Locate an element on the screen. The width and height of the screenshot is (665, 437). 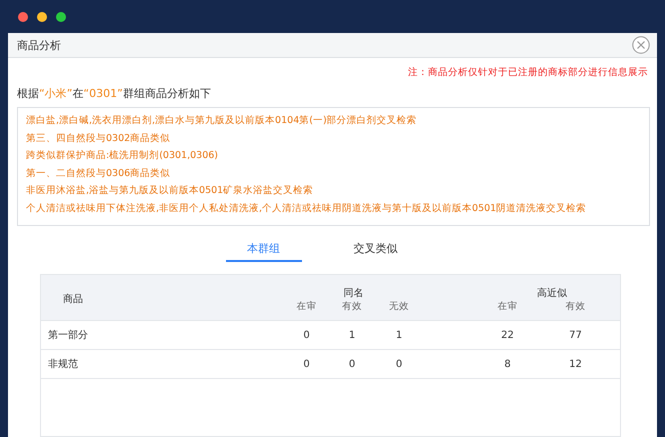
analysis-line: 第三、四自然段与0302商品类似 is located at coordinates (99, 139).